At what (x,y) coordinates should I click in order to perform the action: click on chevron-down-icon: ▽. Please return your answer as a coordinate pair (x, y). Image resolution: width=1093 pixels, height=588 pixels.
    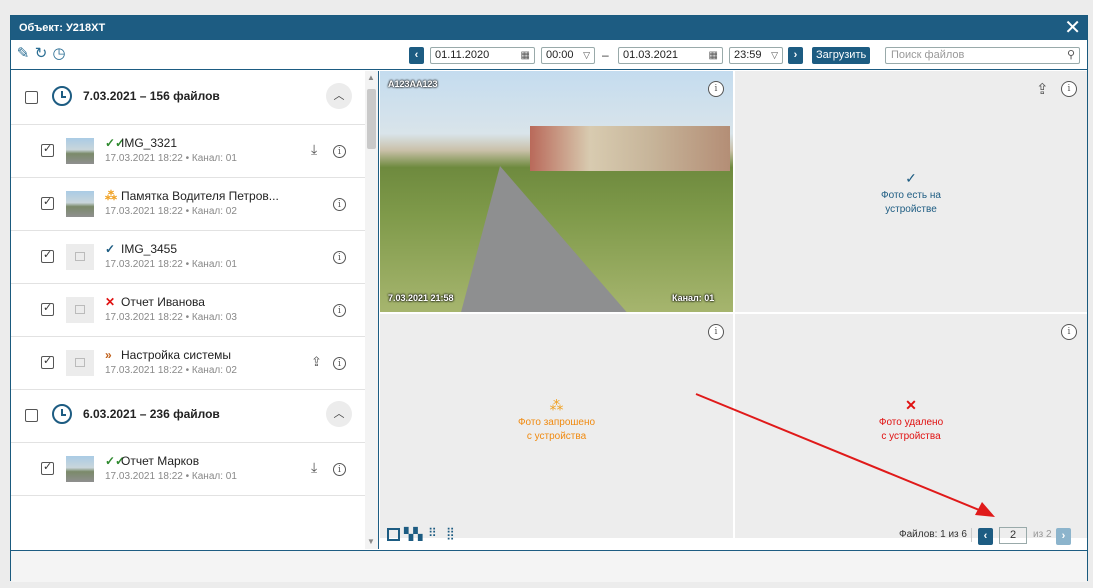
    Looking at the image, I should click on (586, 55).